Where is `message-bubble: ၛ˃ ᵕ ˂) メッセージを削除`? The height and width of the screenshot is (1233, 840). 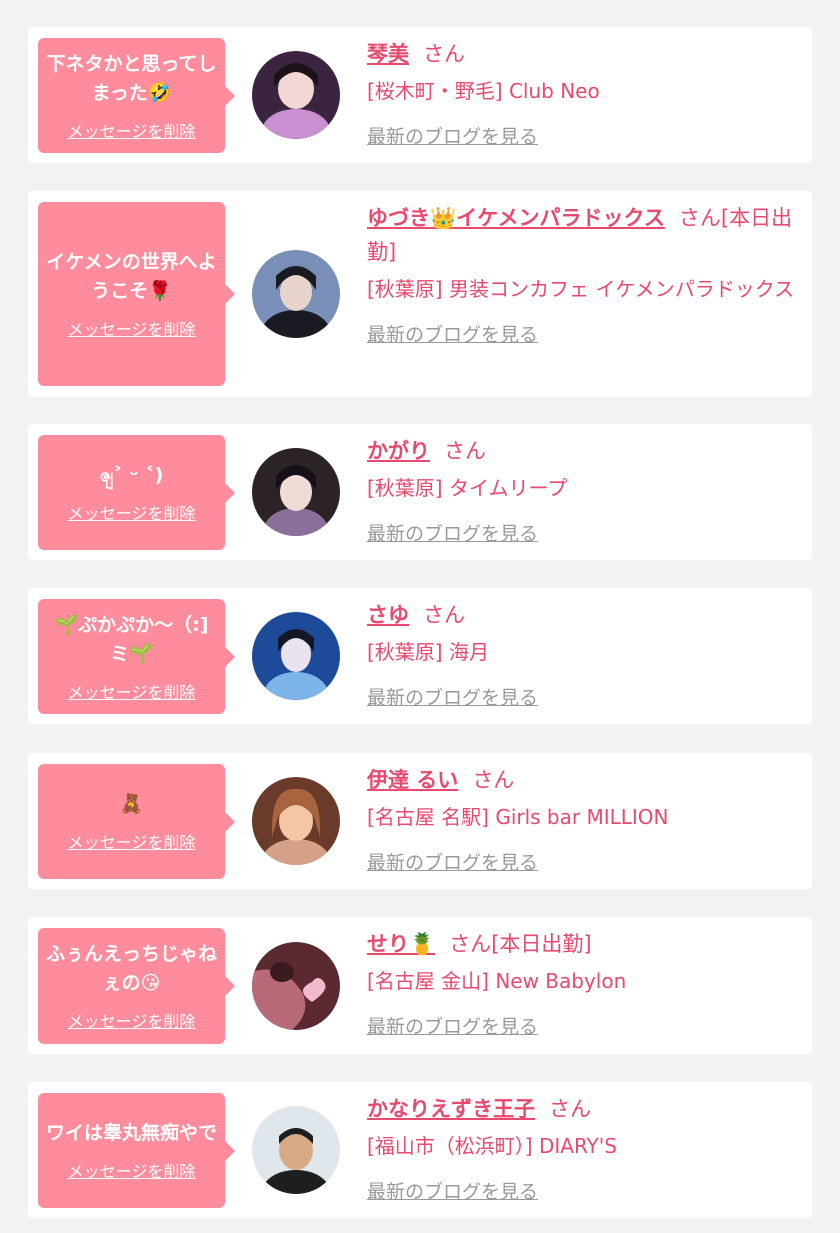
message-bubble: ၛ˃ ᵕ ˂) メッセージを削除 is located at coordinates (136, 492).